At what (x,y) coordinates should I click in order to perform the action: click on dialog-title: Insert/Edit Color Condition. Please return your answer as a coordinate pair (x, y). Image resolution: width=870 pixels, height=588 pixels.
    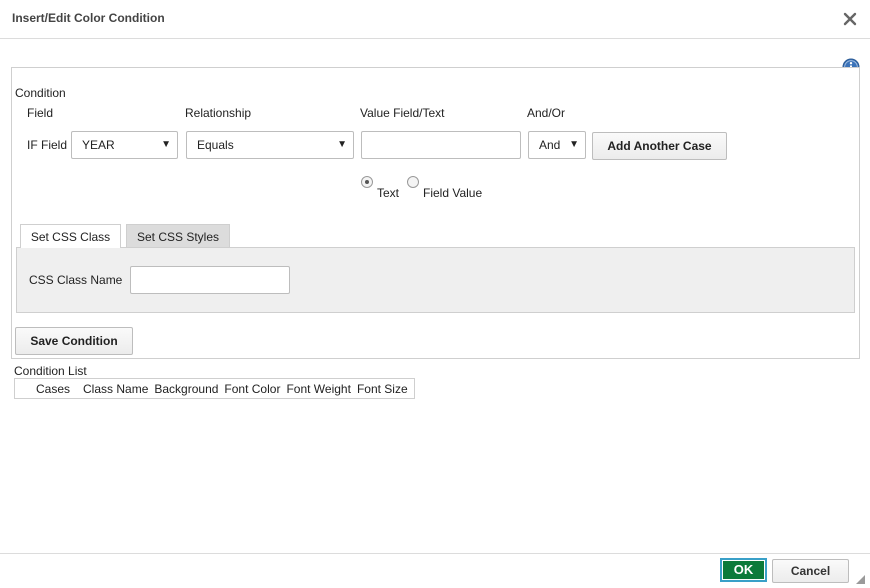
    Looking at the image, I should click on (88, 18).